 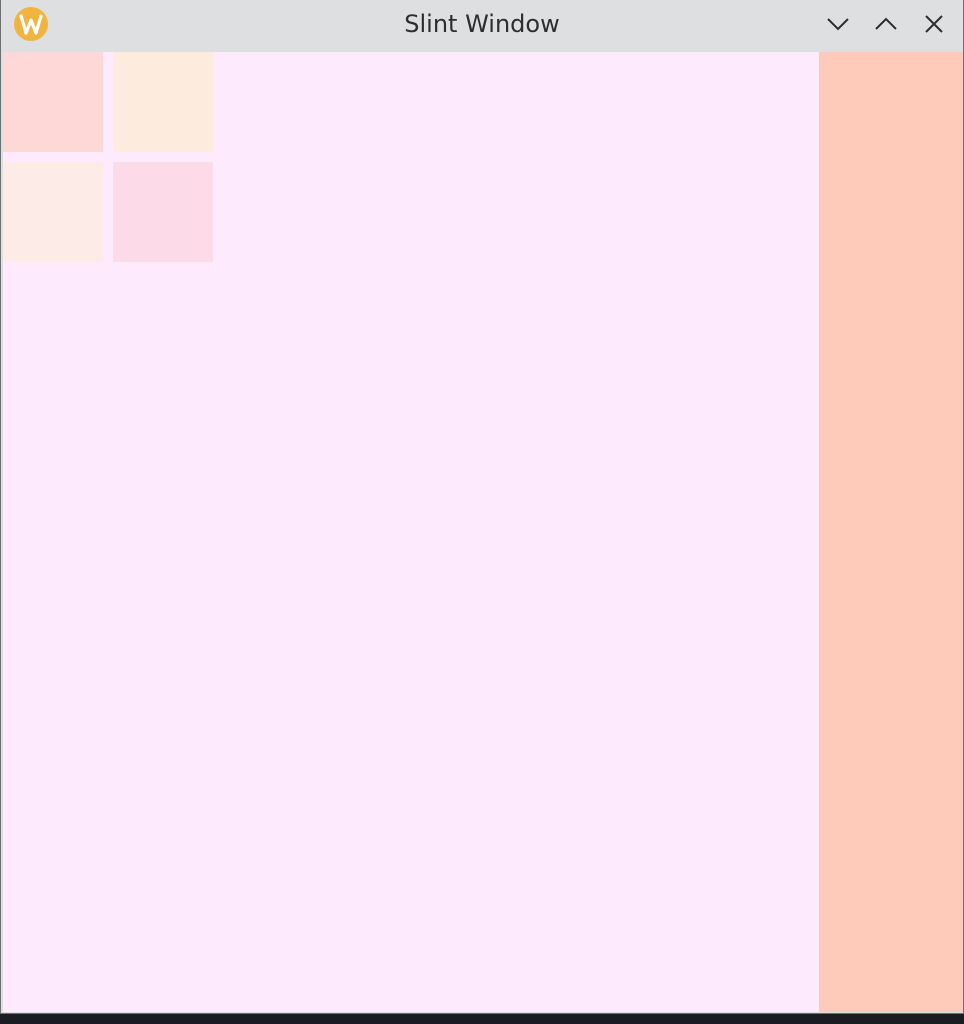 I want to click on window-titlebar: Slint Window, so click(x=482, y=25).